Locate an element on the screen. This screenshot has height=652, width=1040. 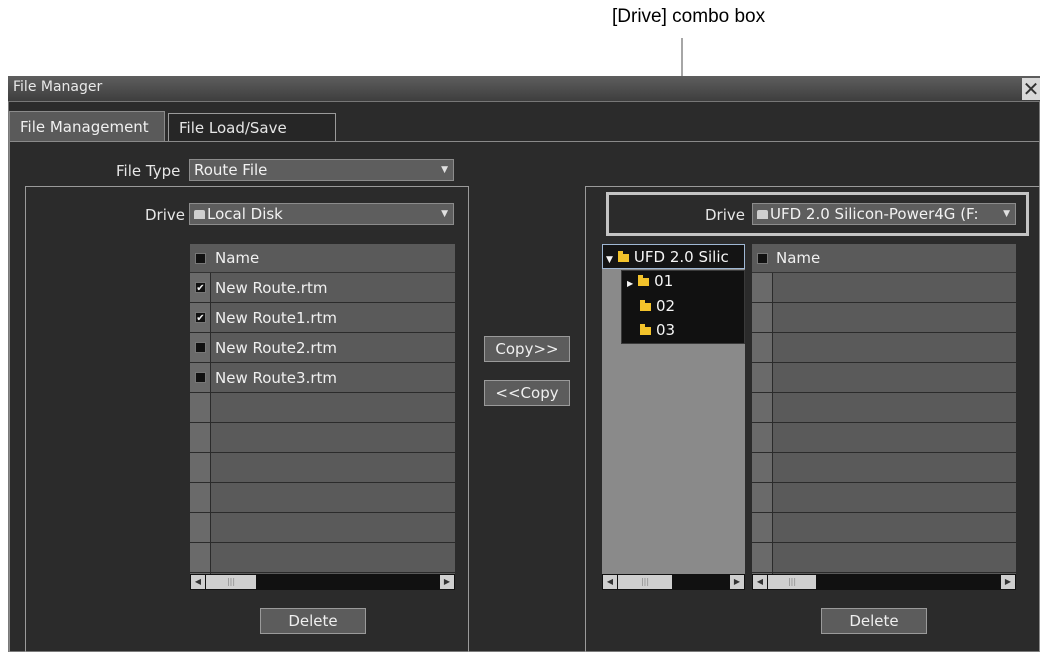
left-delete-button: Delete is located at coordinates (313, 621).